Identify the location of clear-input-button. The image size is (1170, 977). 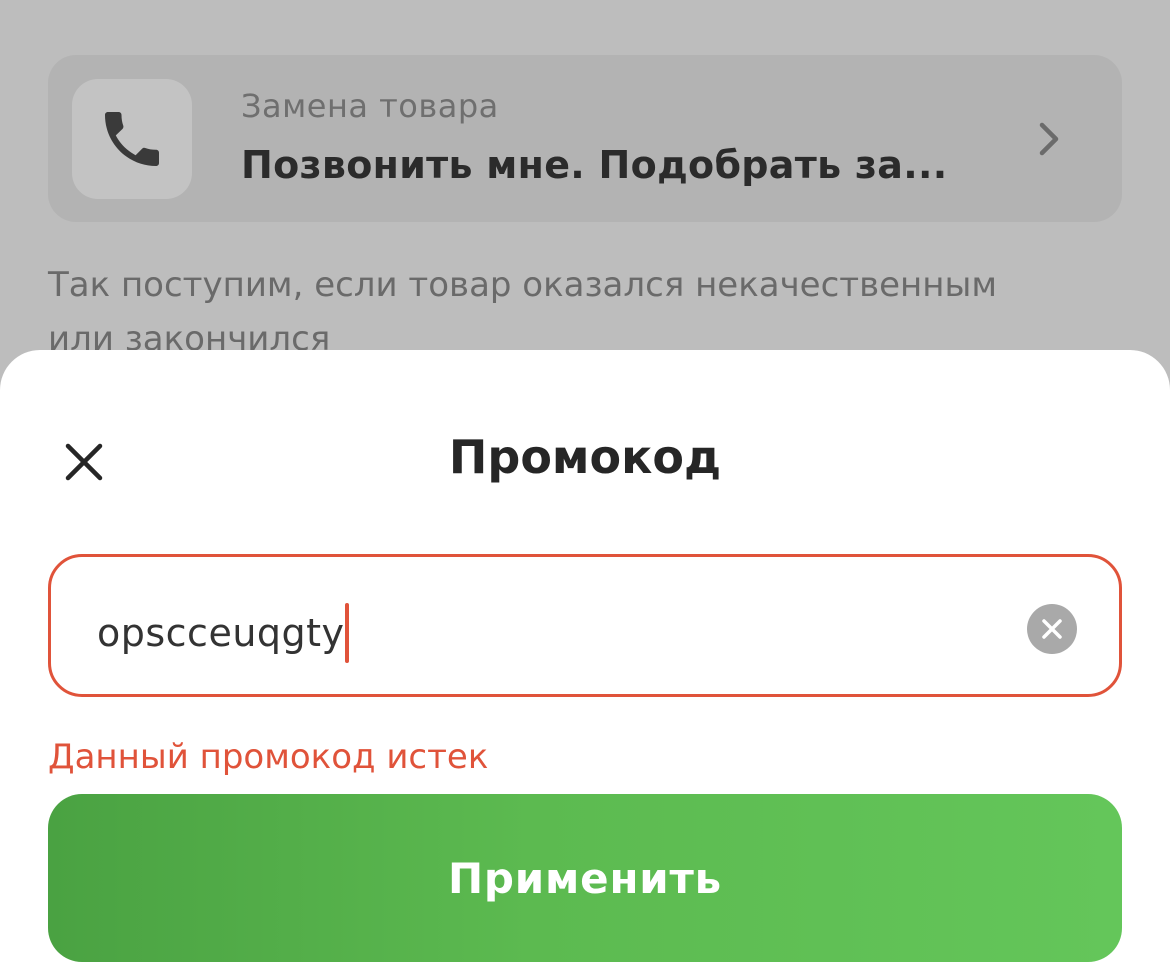
(1052, 629).